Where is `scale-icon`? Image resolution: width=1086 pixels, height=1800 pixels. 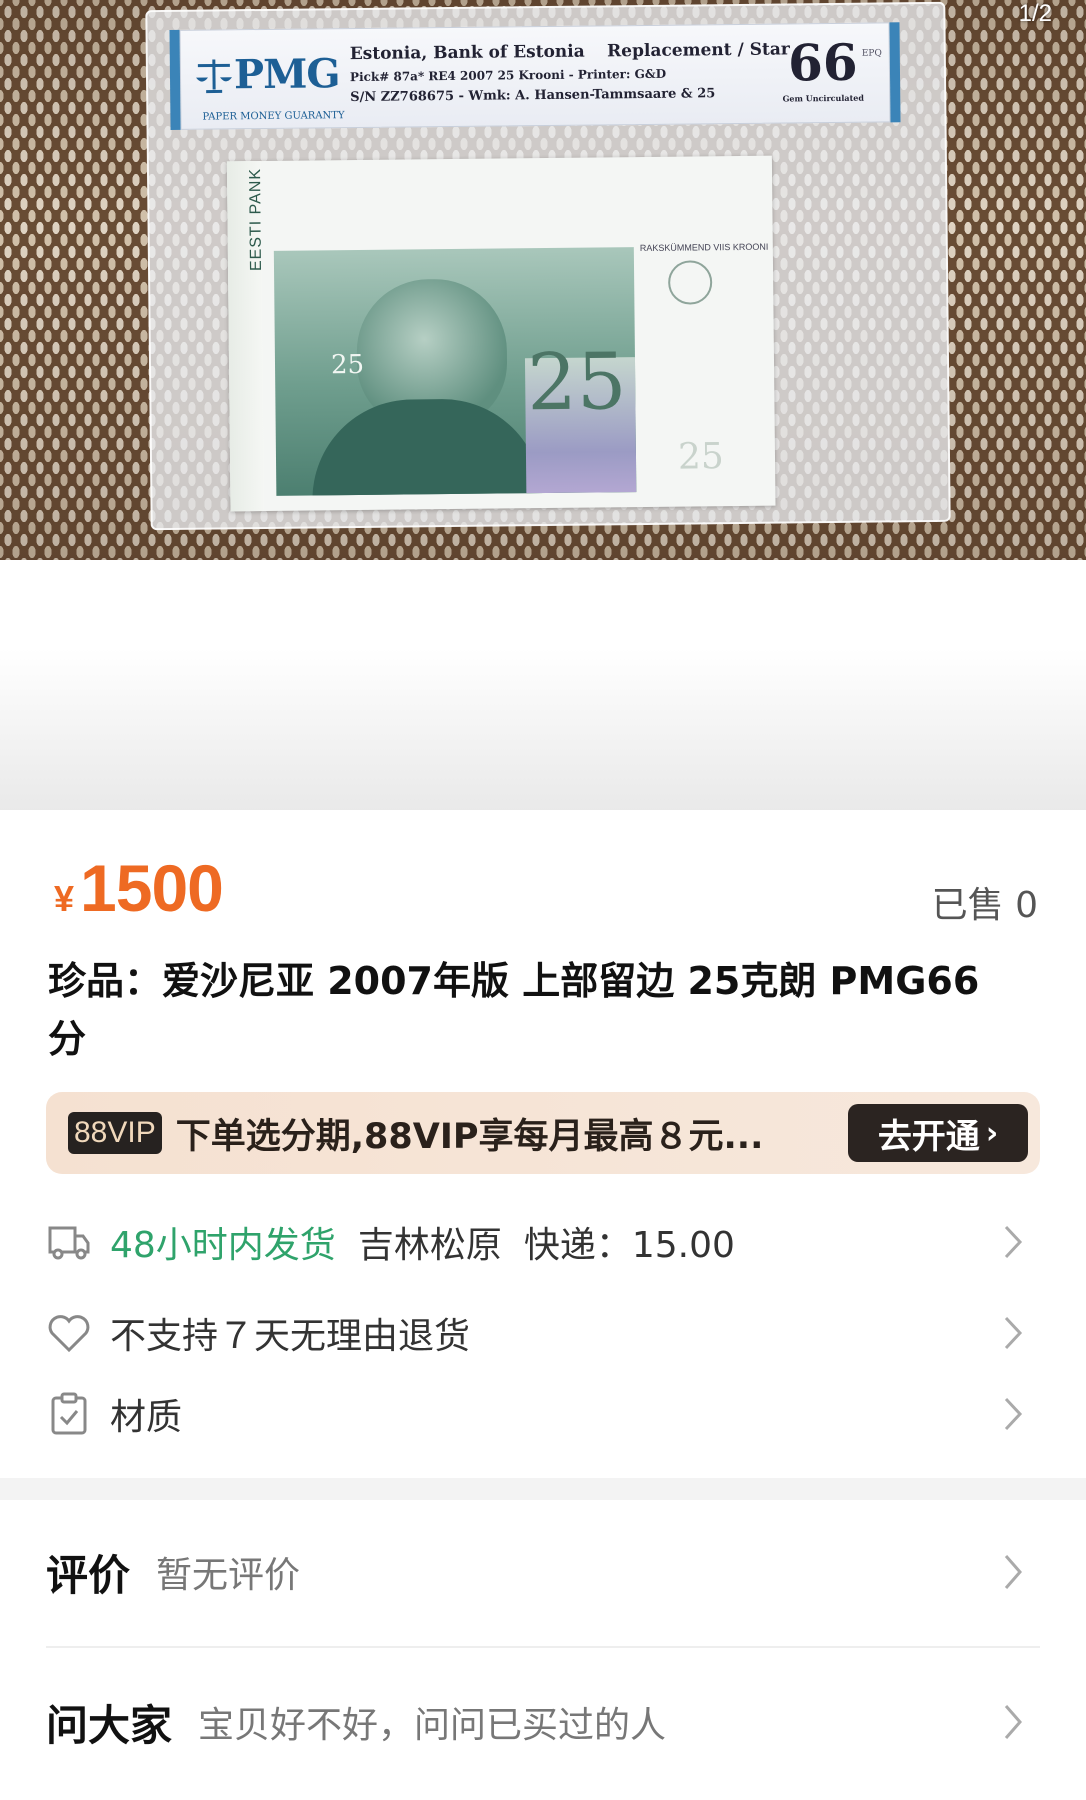
scale-icon is located at coordinates (214, 76).